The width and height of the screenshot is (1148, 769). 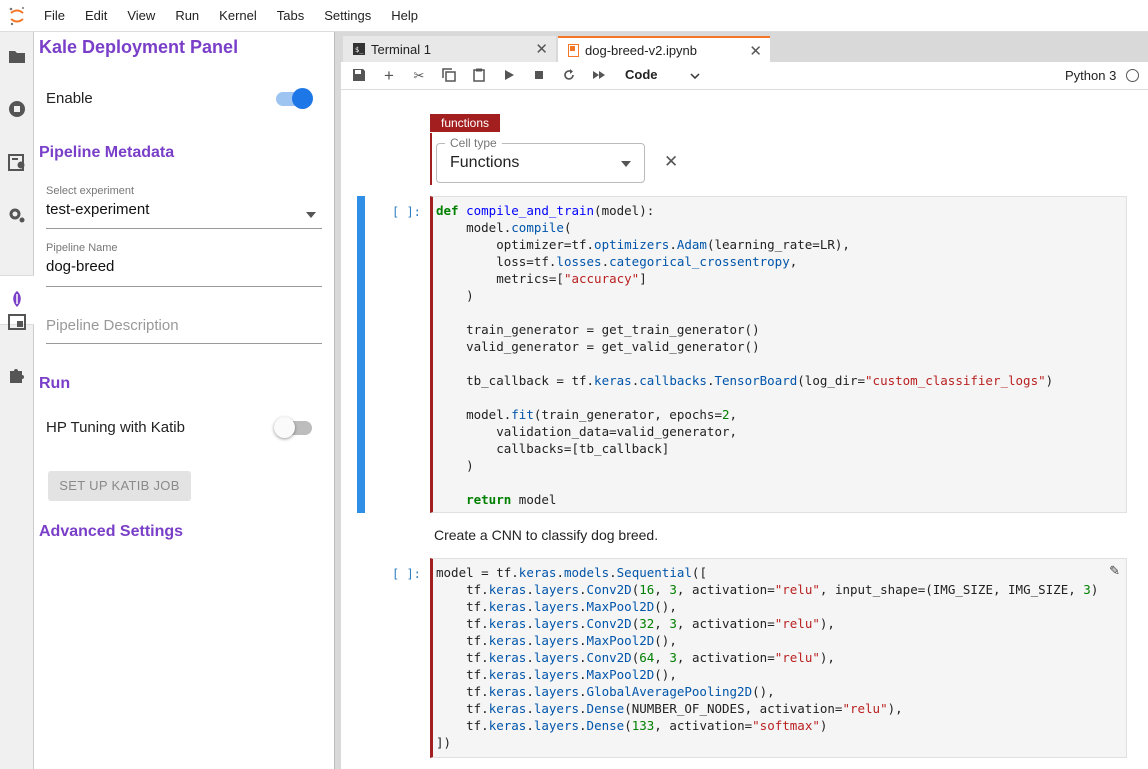 What do you see at coordinates (80, 266) in the screenshot?
I see `pipeline-name-value: dog-breed` at bounding box center [80, 266].